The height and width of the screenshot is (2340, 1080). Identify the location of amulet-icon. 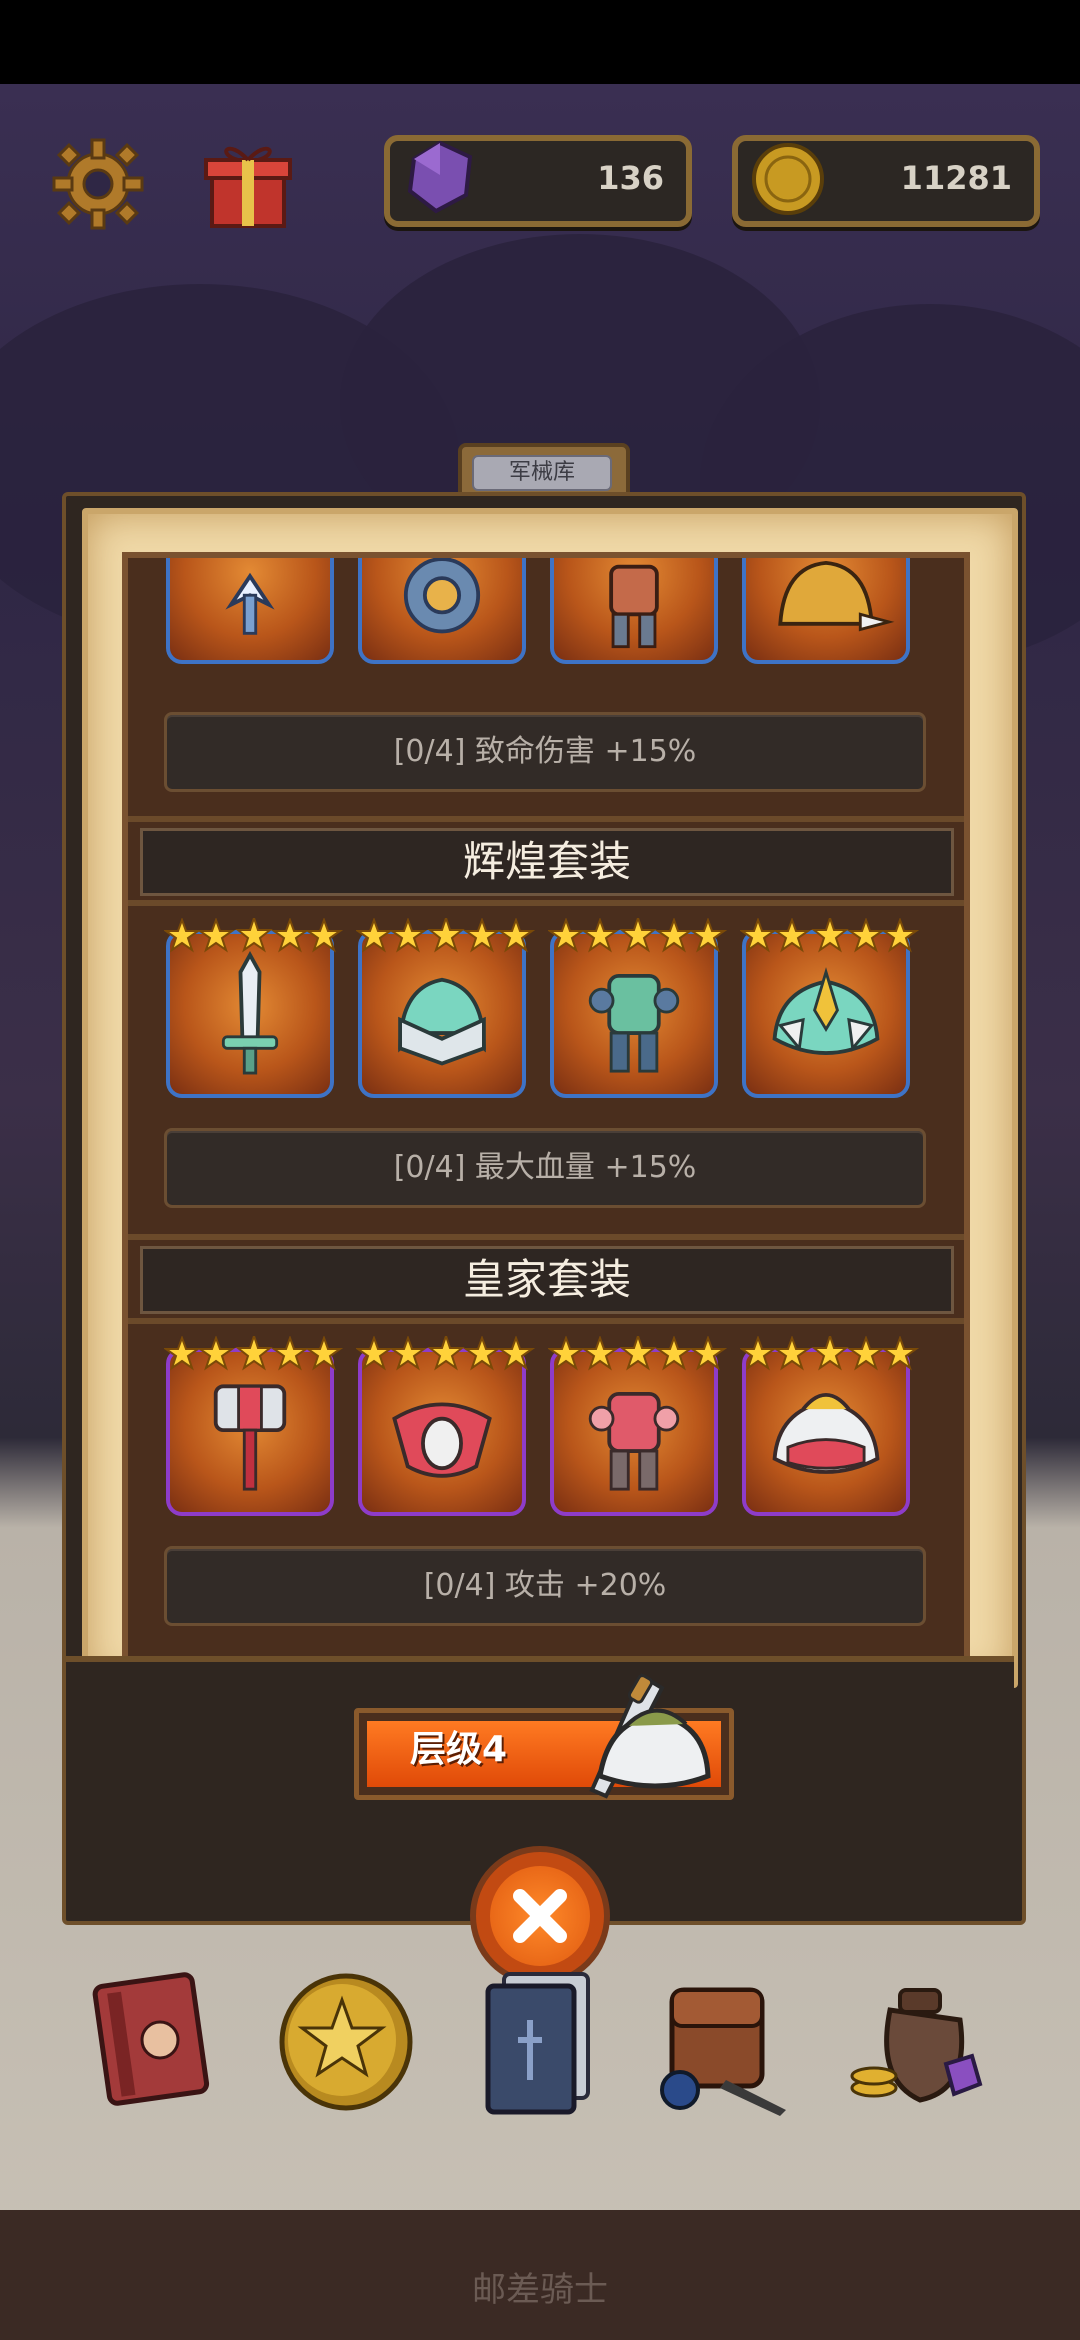
(442, 596).